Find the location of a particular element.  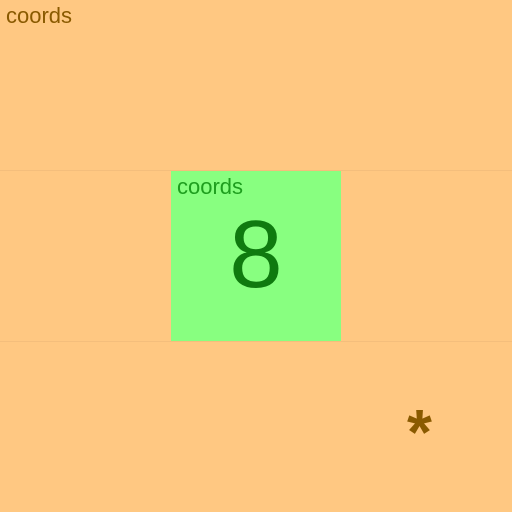

asterisk-icon: * is located at coordinates (419, 432).